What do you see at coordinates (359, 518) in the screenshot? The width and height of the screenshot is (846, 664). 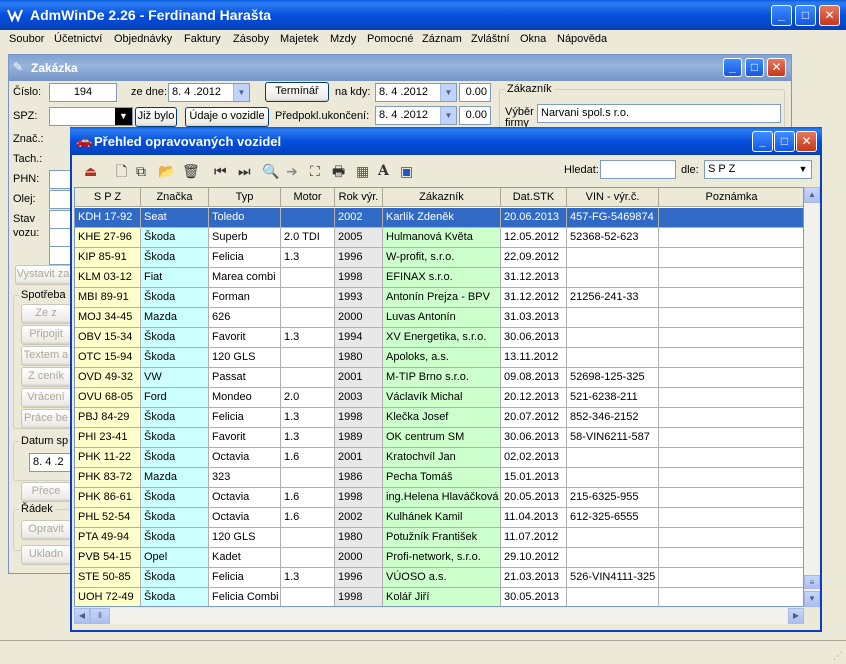 I see `cell-rok: 2002` at bounding box center [359, 518].